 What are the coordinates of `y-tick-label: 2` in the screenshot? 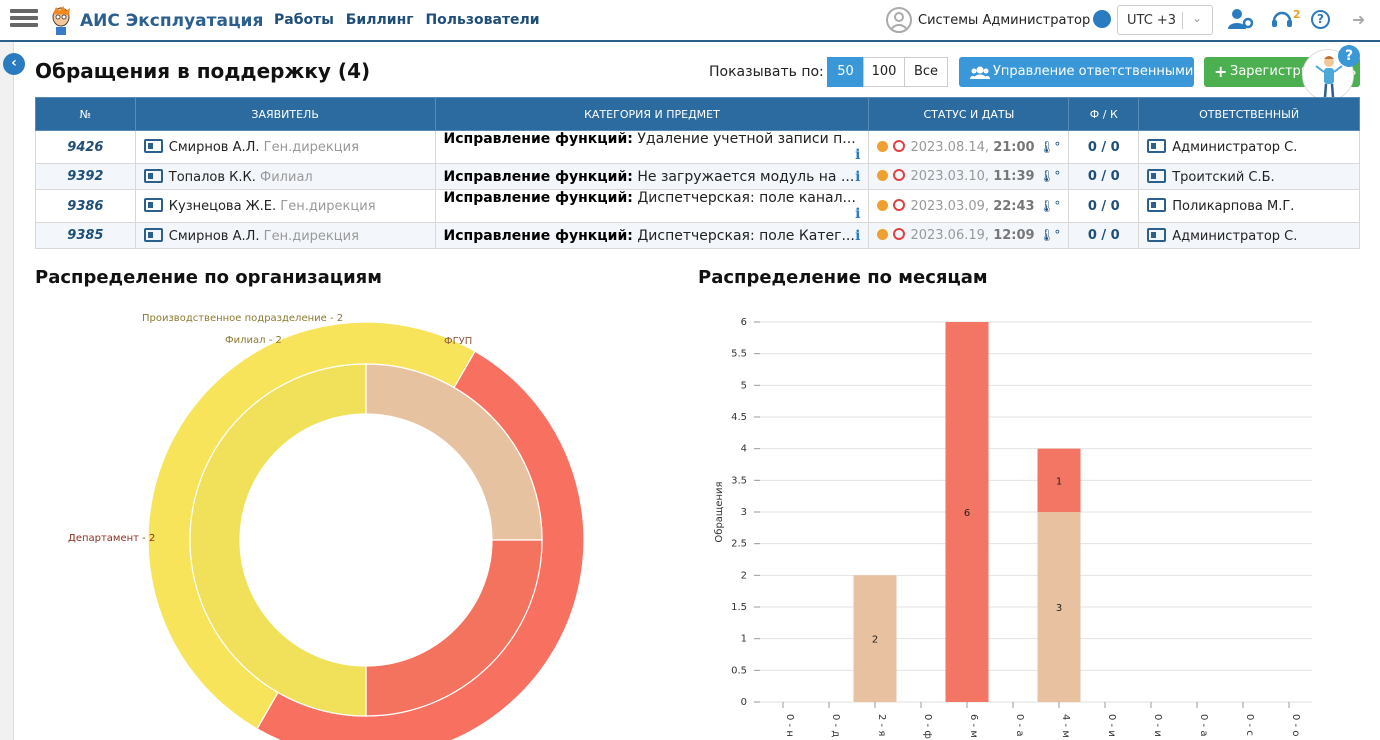 It's located at (744, 575).